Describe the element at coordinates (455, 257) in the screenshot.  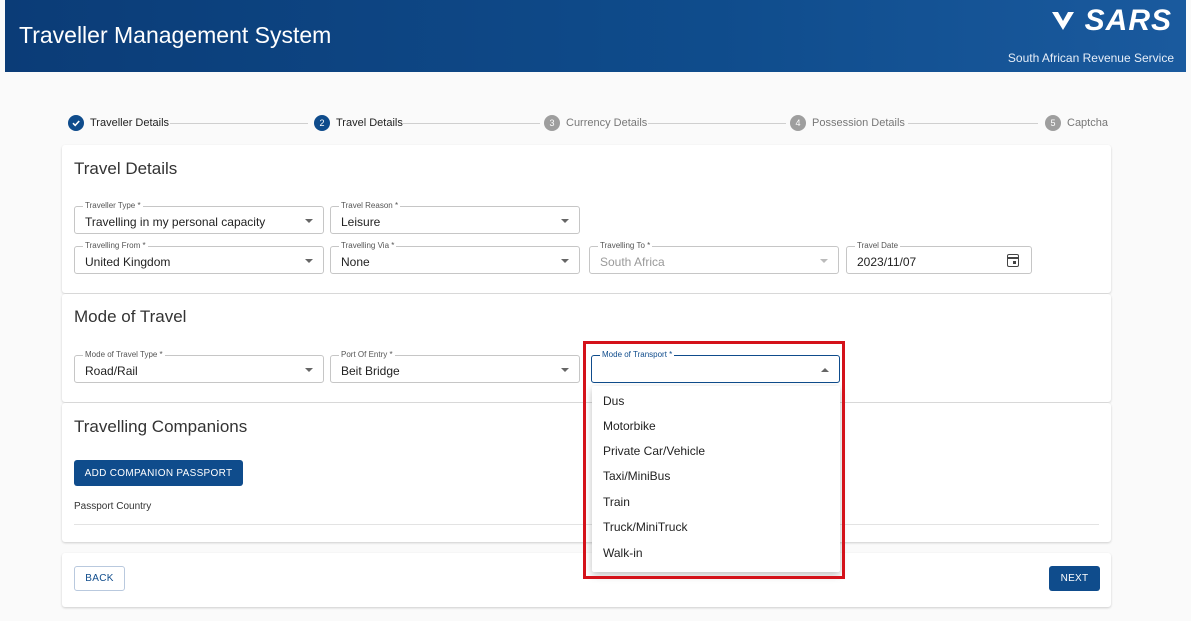
I see `travelling-via-select: Travelling Via * None` at that location.